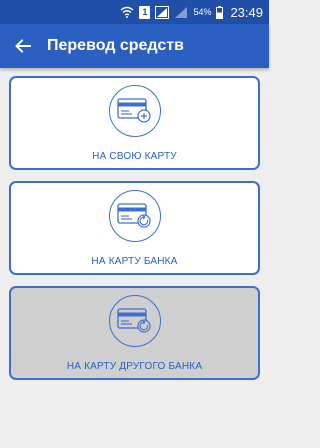 The height and width of the screenshot is (448, 320). What do you see at coordinates (145, 12) in the screenshot?
I see `sim-icon: 1` at bounding box center [145, 12].